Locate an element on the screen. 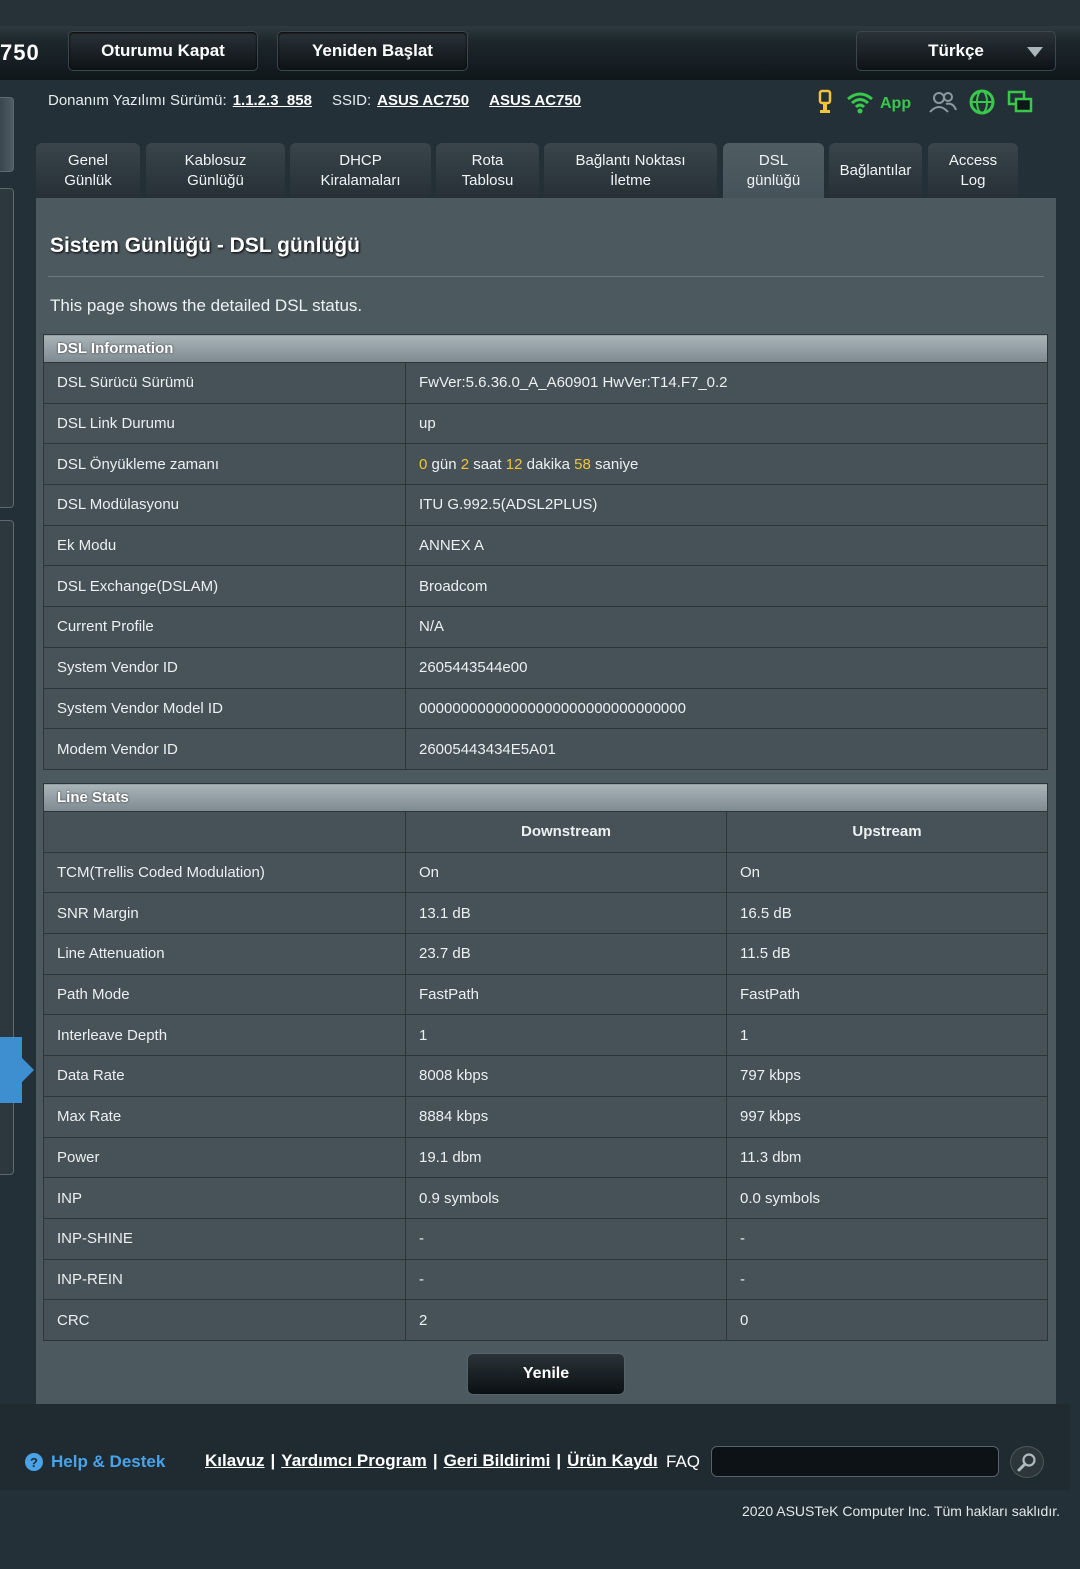  table-row: INP 0.9 symbols 0.0 symbols is located at coordinates (545, 1198).